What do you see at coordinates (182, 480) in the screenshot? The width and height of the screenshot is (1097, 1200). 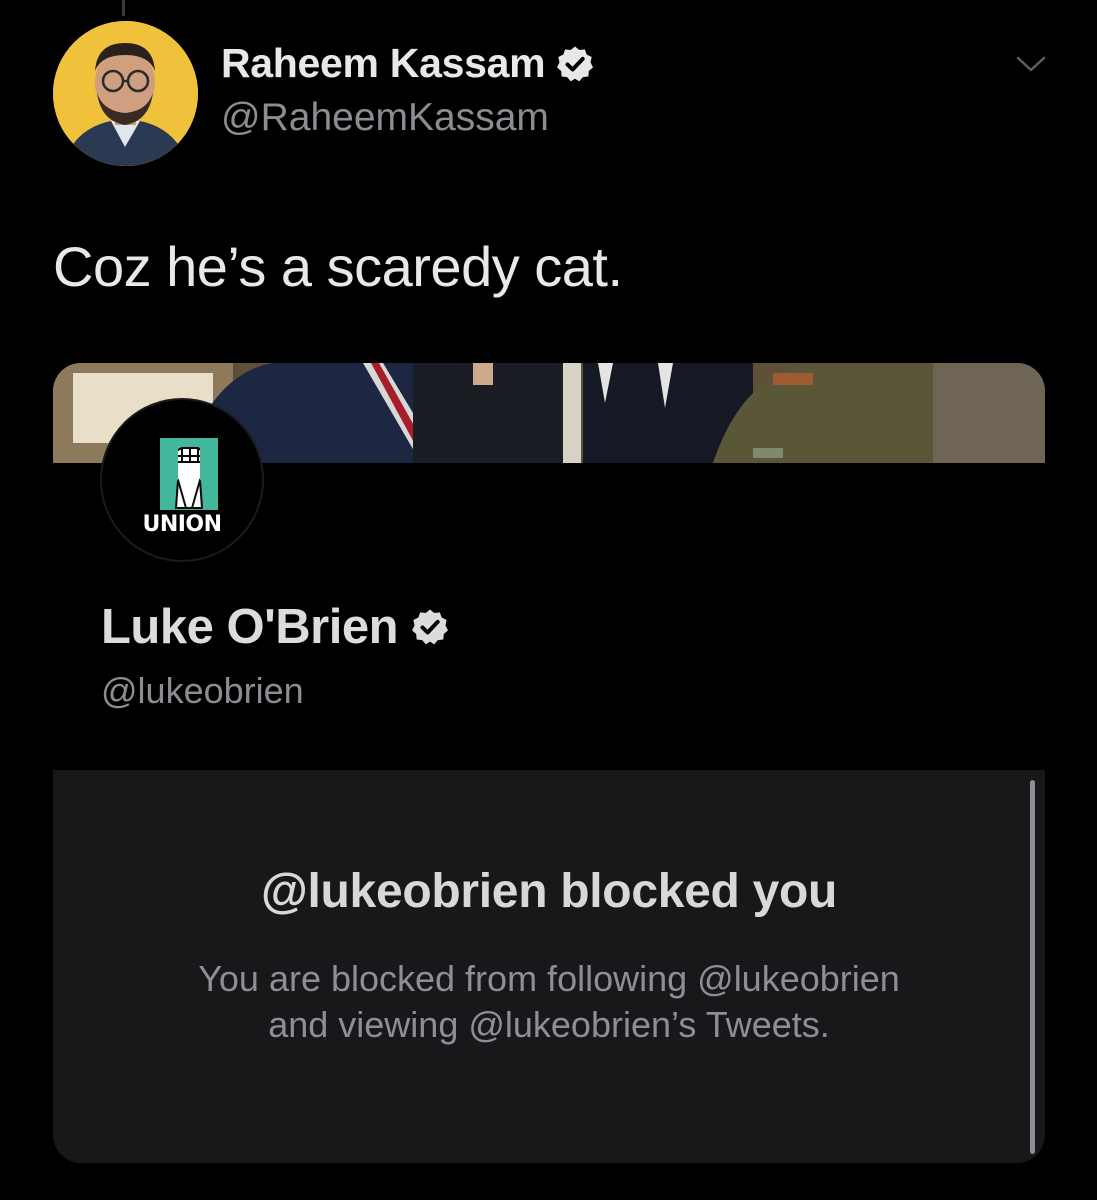 I see `union-avatar: UNION` at bounding box center [182, 480].